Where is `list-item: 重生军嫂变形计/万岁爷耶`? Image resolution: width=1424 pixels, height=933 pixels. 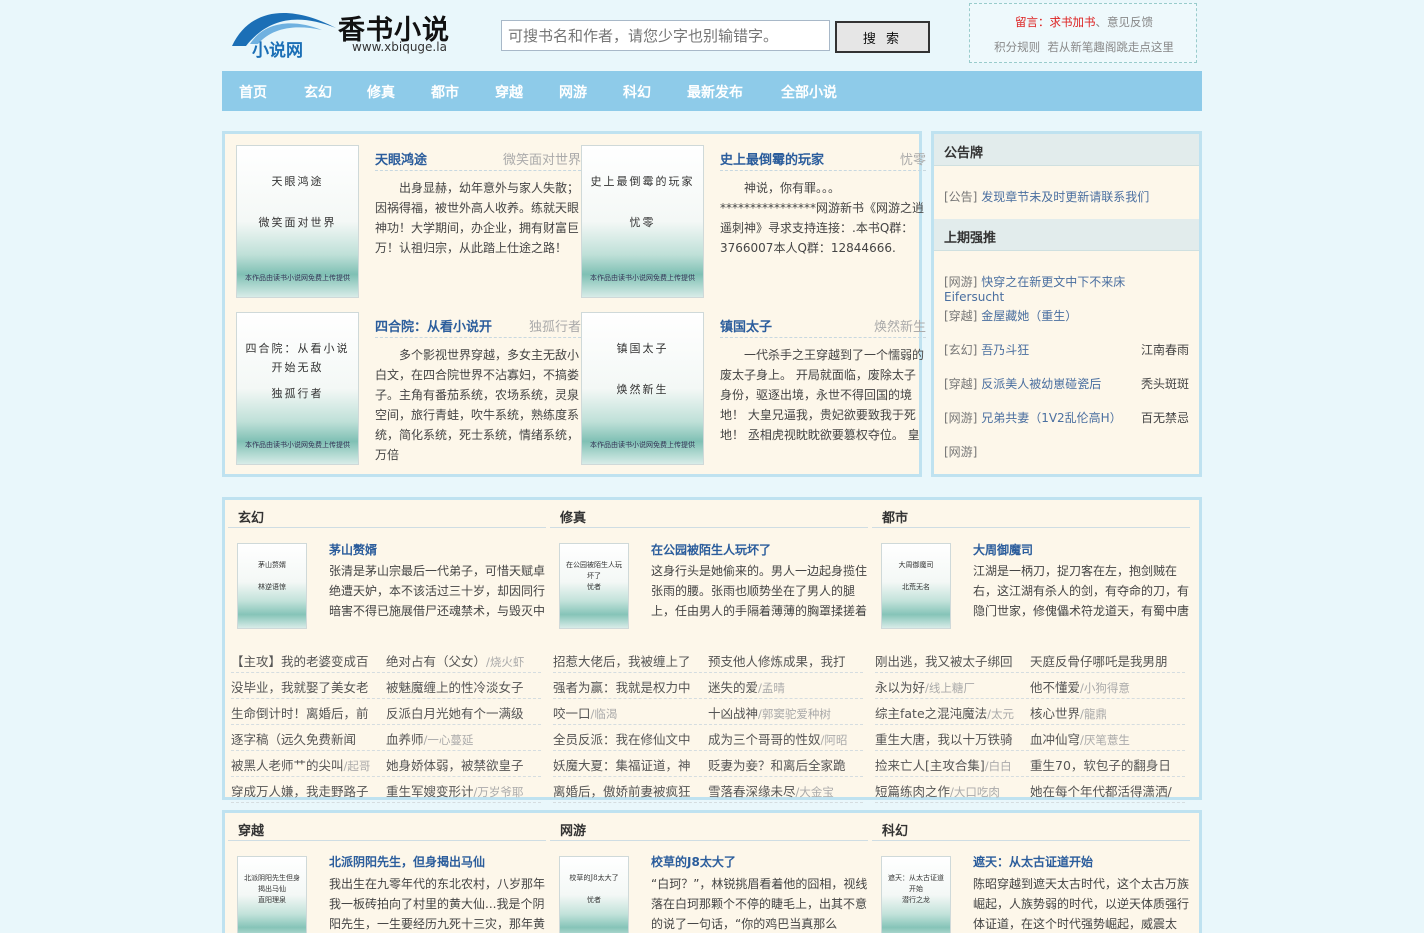 list-item: 重生军嫂变形计/万岁爷耶 is located at coordinates (462, 790).